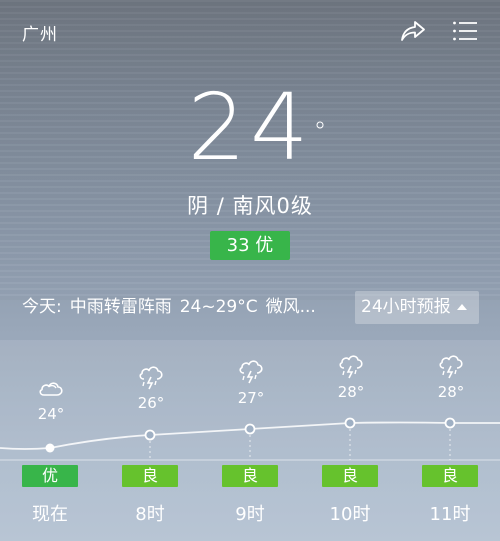 The width and height of the screenshot is (500, 541). I want to click on forecast-toggle-label: 24小时预报, so click(406, 307).